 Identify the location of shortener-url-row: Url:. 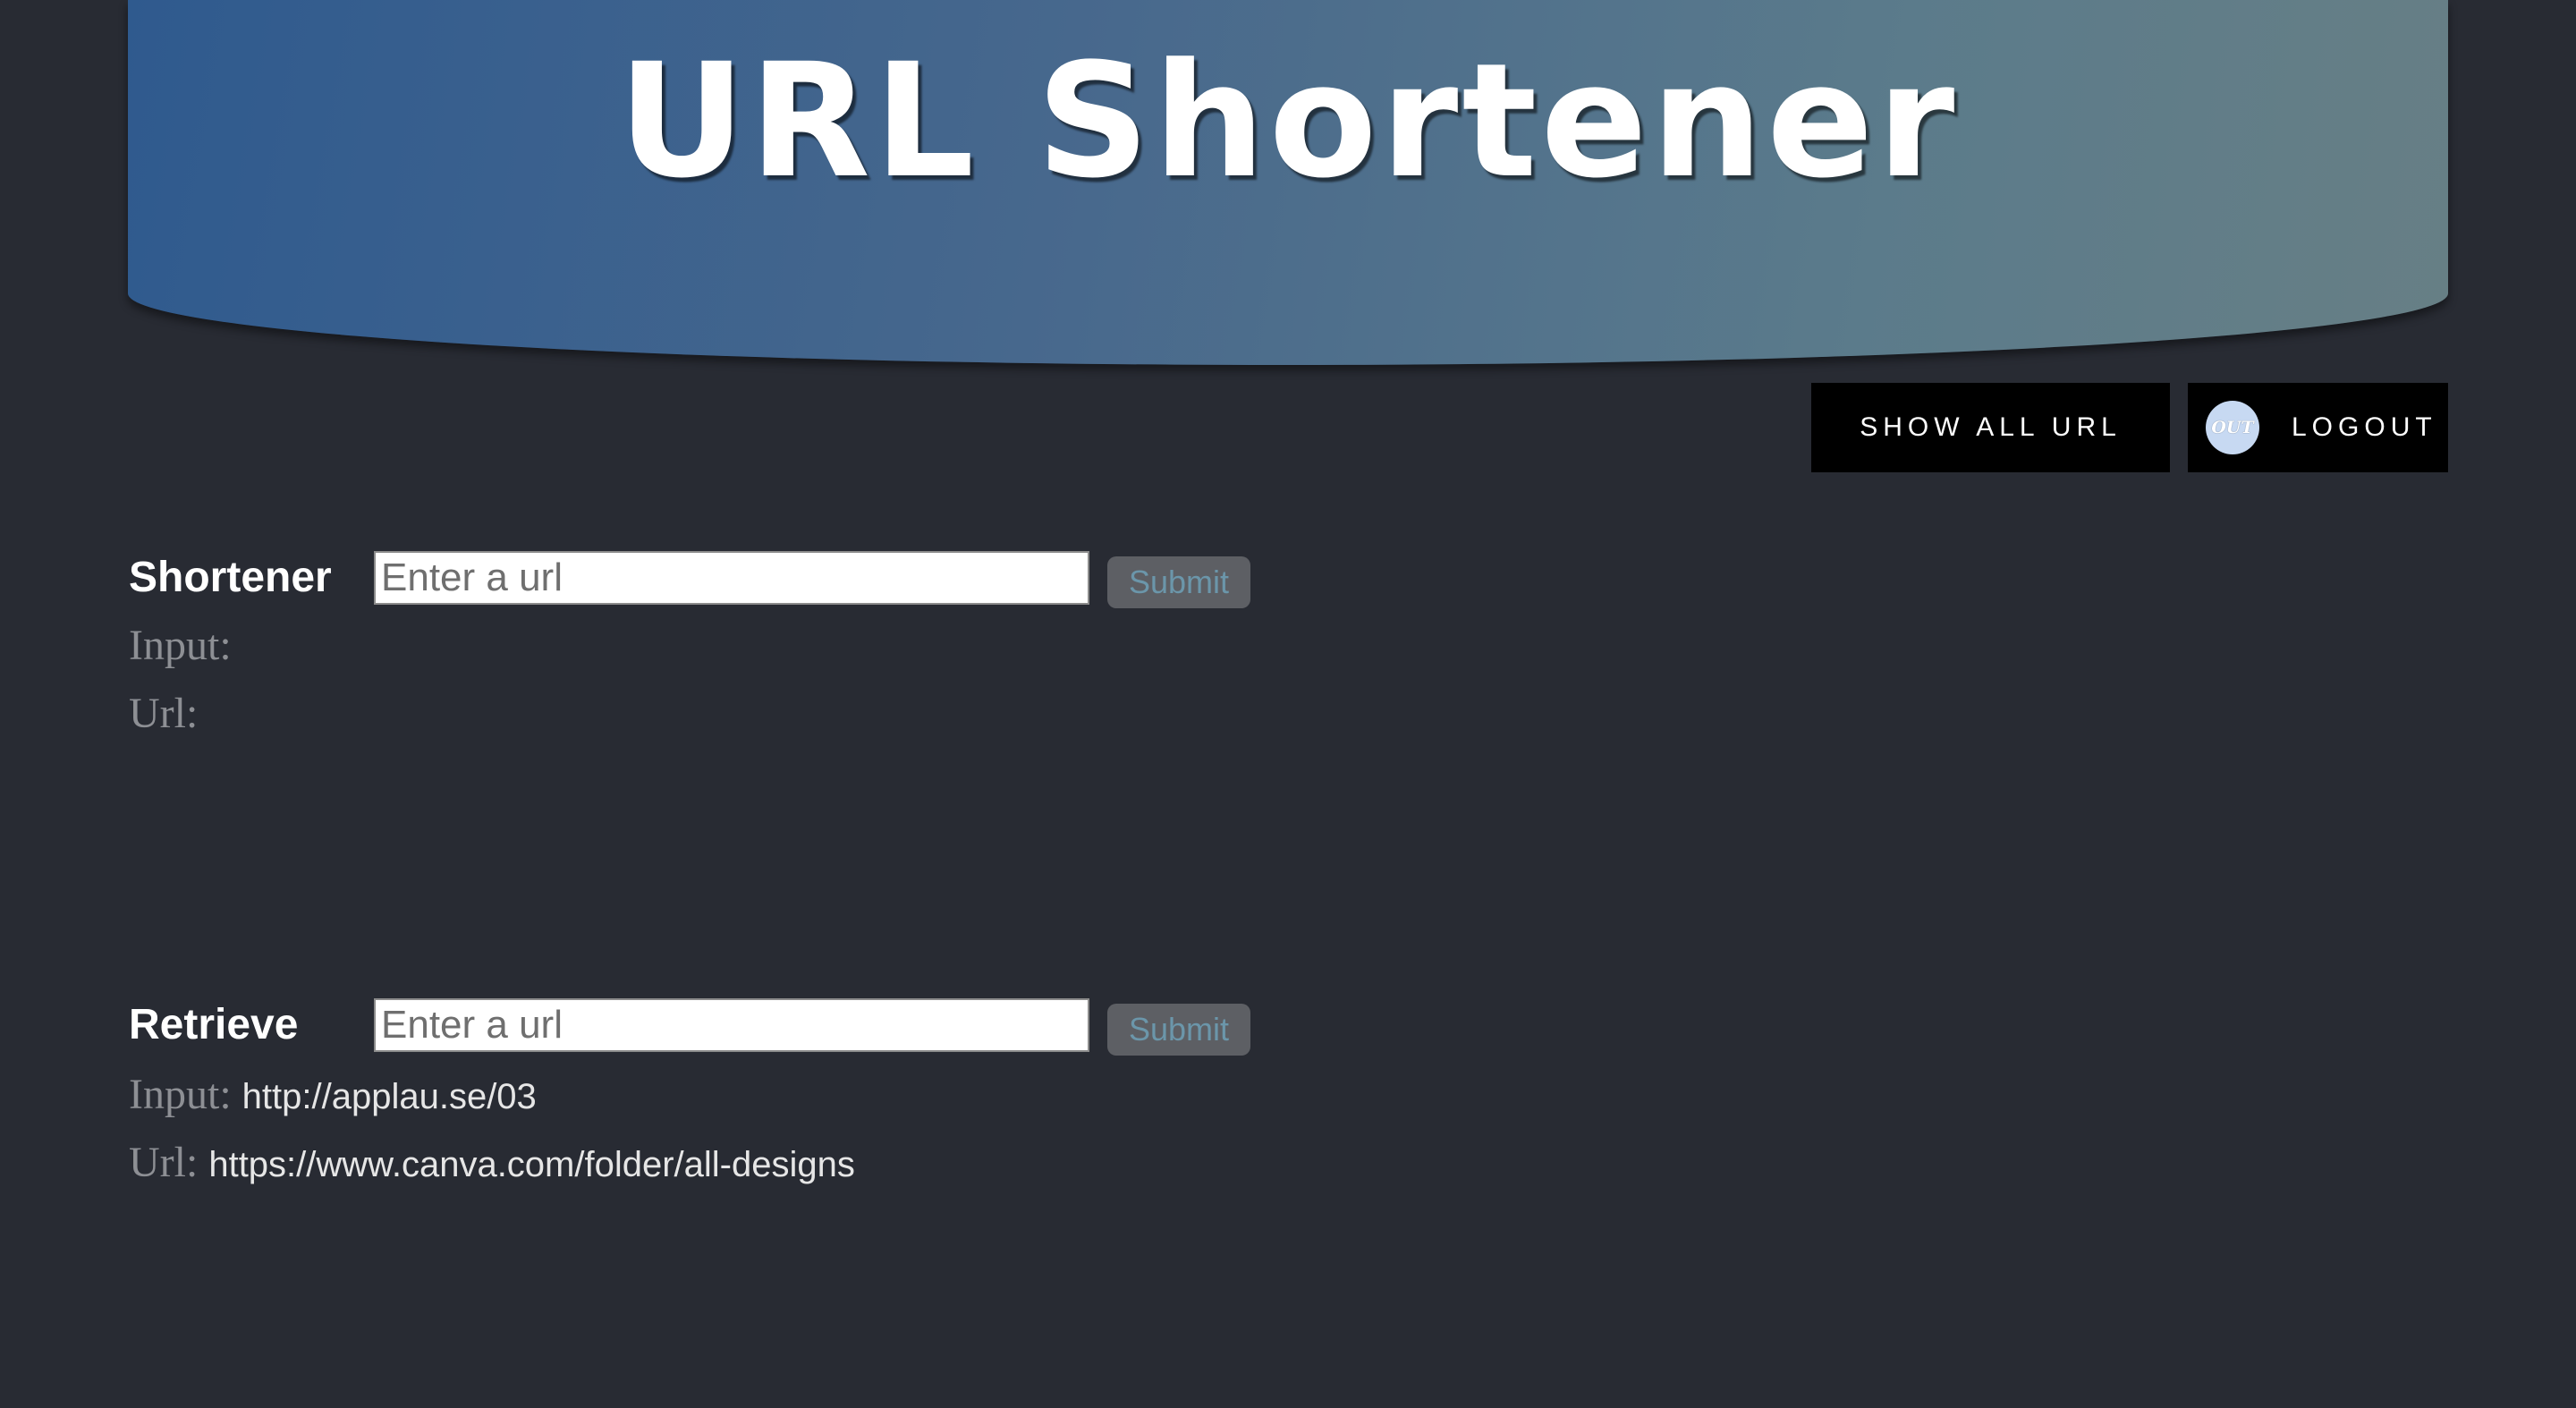
(168, 713).